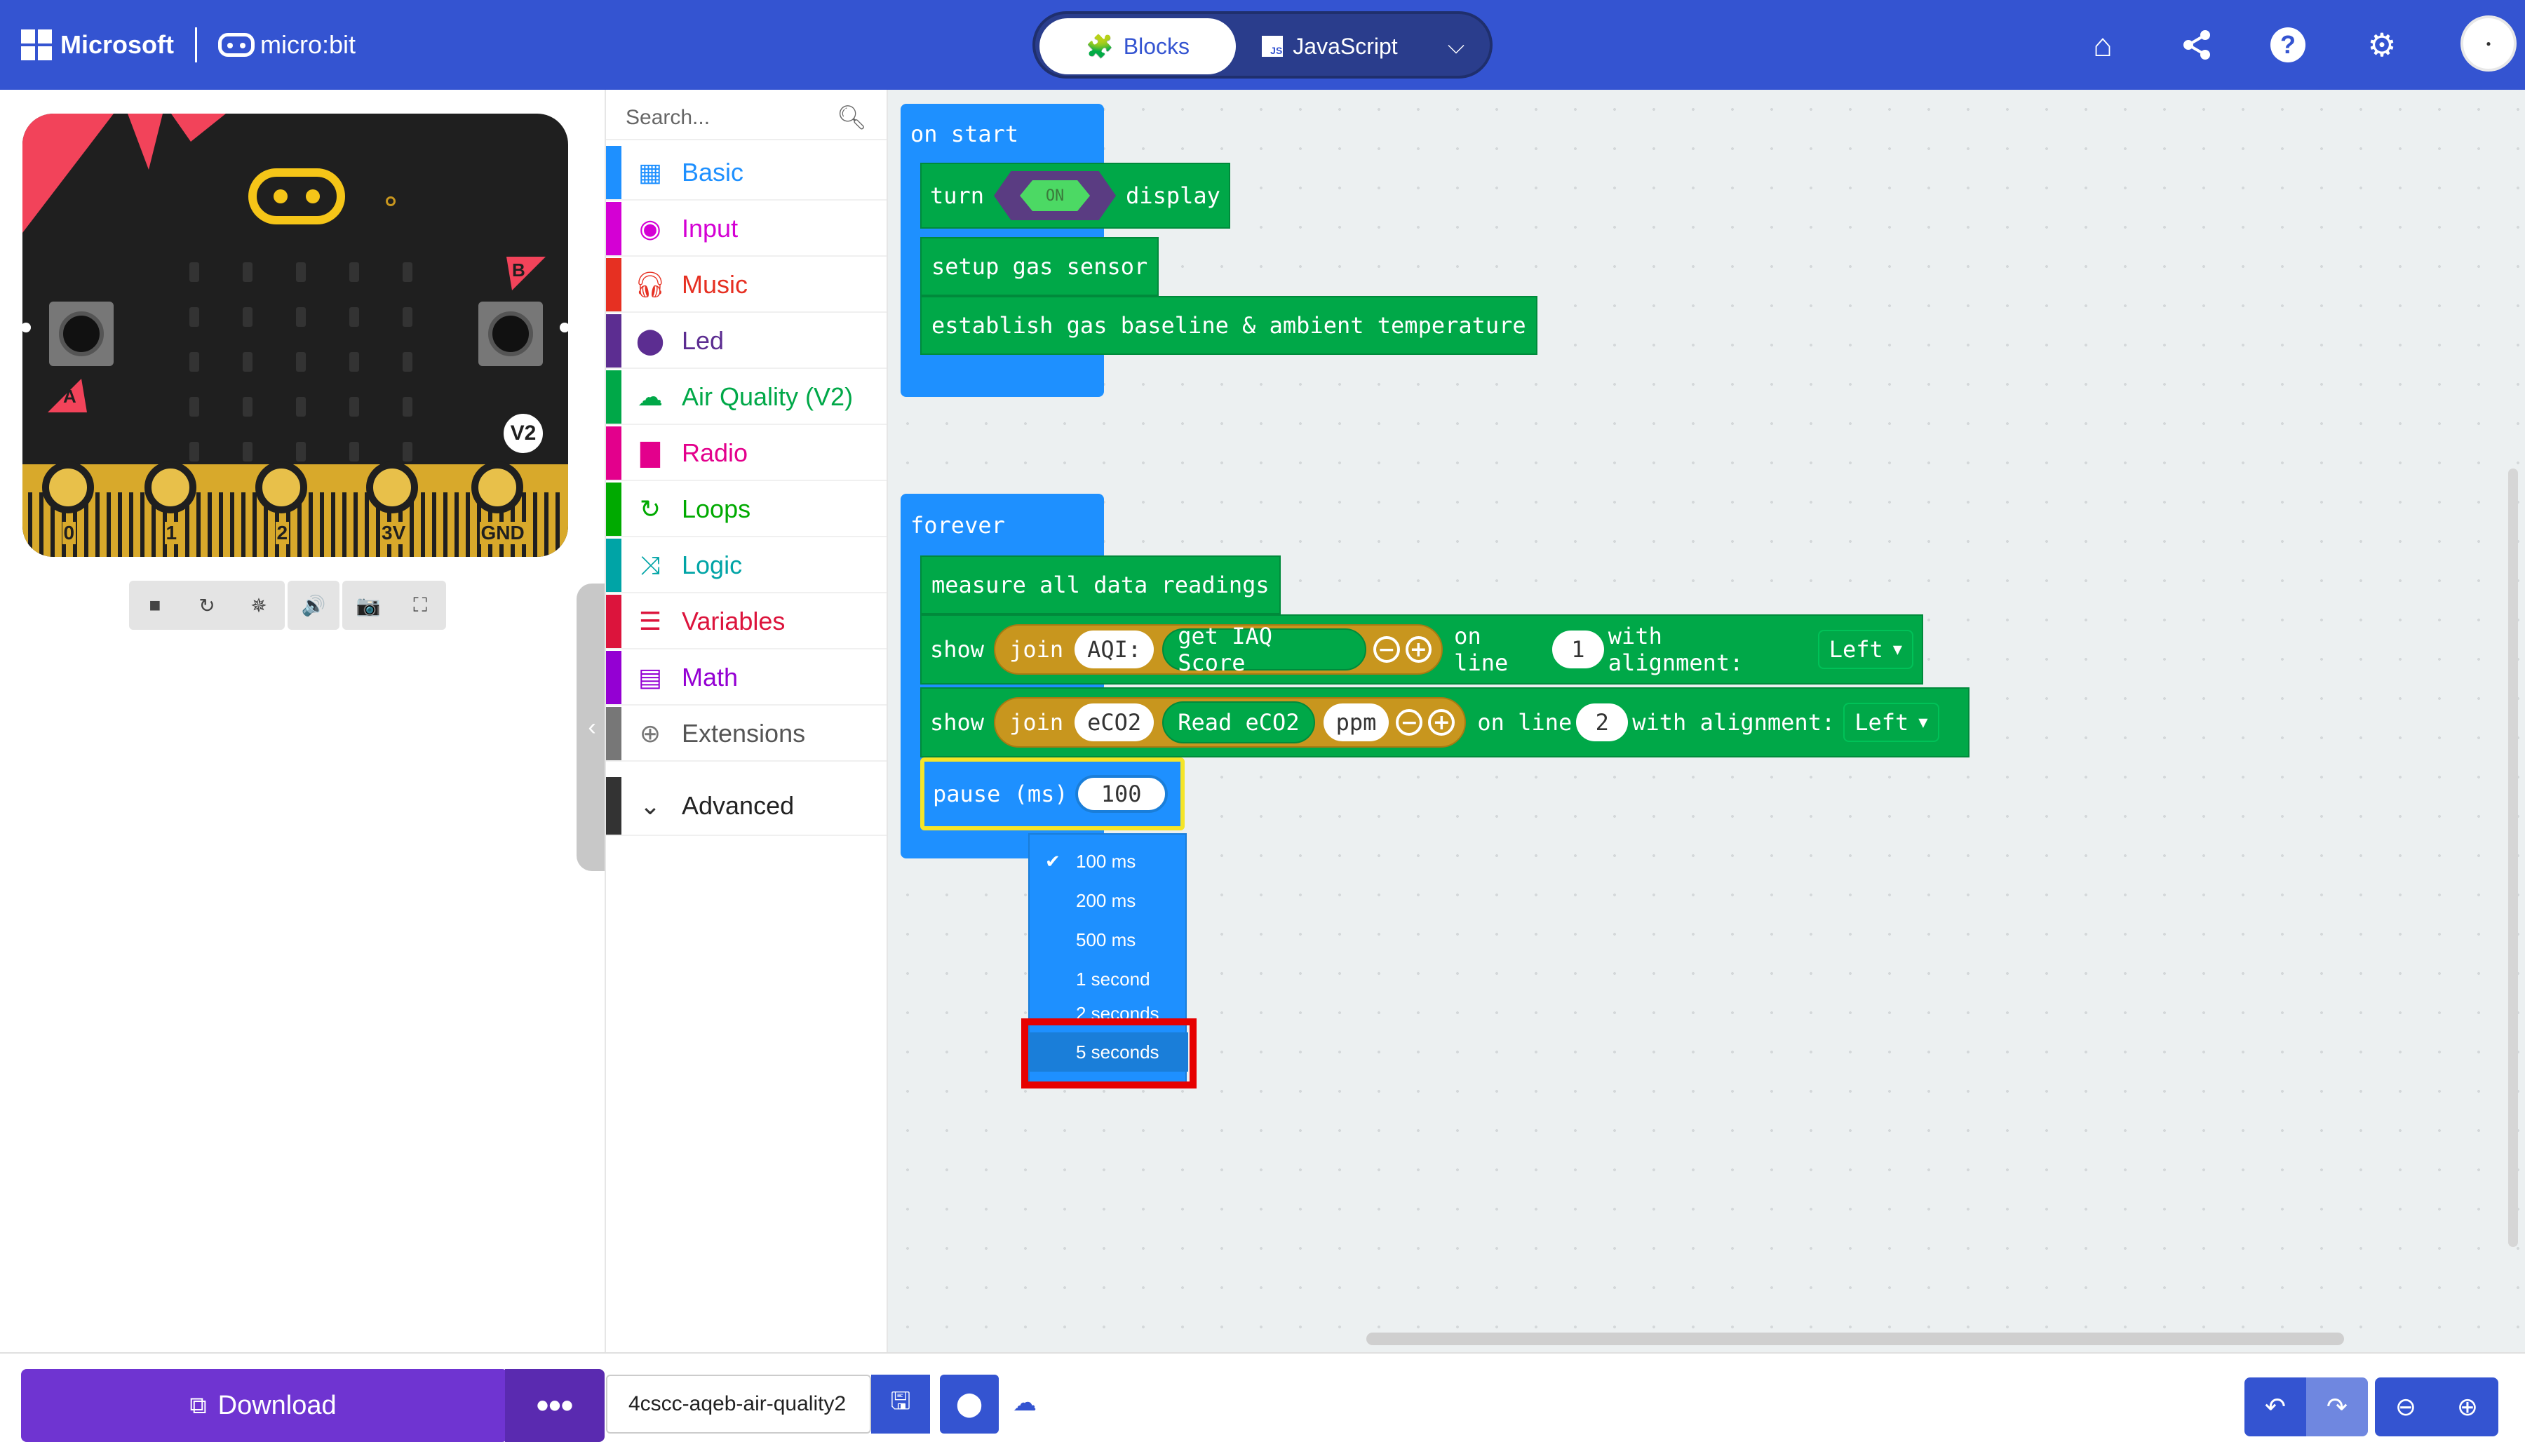  I want to click on microbit-board: A B V2 0 1 2 3V GND, so click(295, 335).